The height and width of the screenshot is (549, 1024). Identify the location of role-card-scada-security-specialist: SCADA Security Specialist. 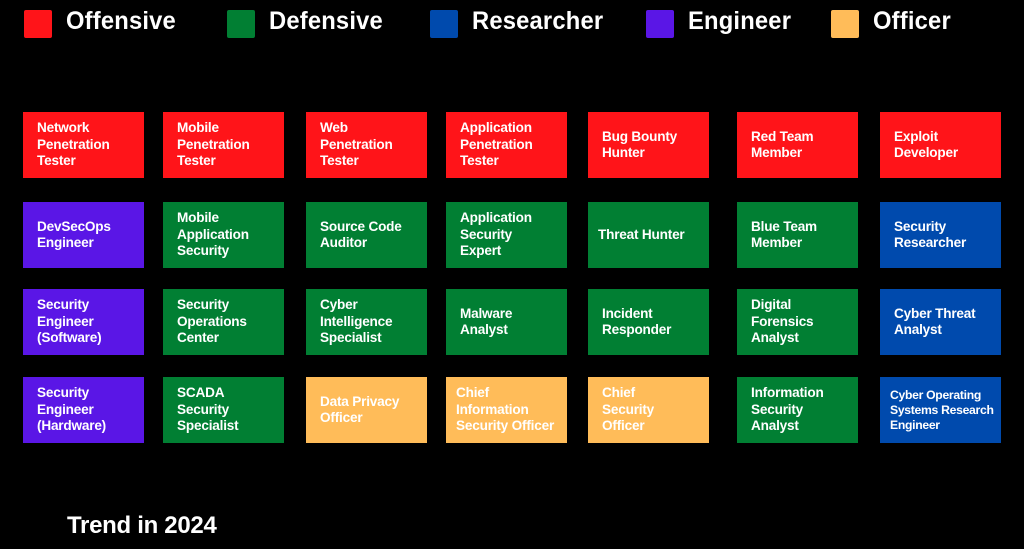
(223, 410).